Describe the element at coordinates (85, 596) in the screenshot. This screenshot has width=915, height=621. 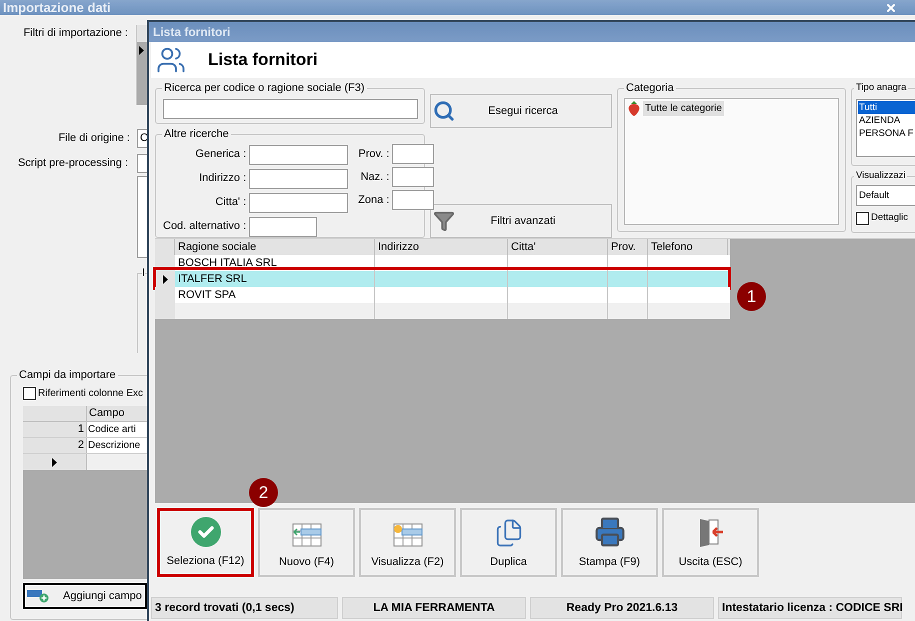
I see `add-field-button: Aggiungi campo` at that location.